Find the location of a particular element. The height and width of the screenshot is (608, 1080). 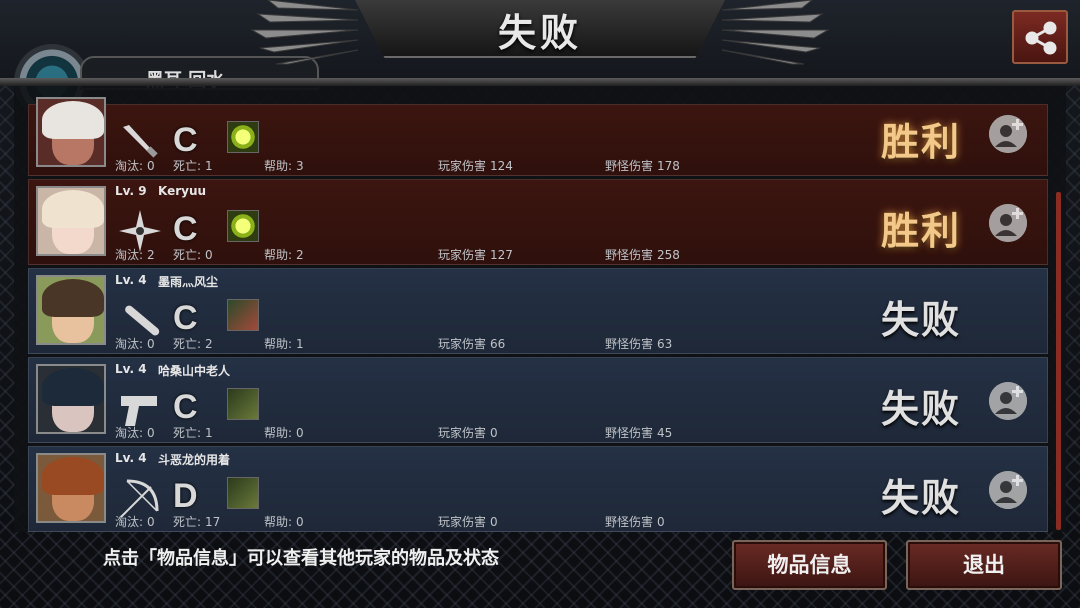

player-name: 墨雨灬风尘 is located at coordinates (188, 282).